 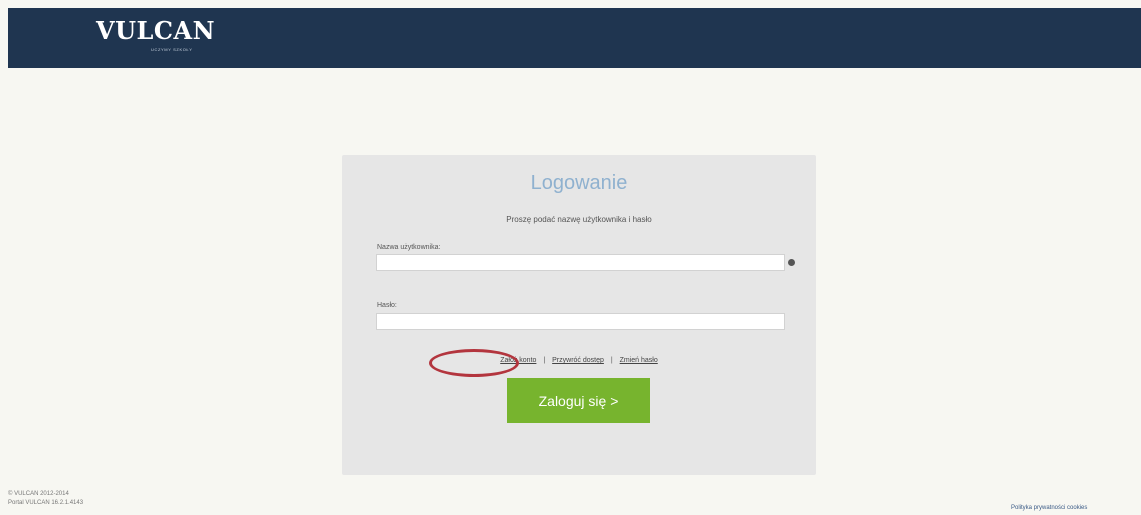 What do you see at coordinates (579, 183) in the screenshot?
I see `login-title: Logowanie` at bounding box center [579, 183].